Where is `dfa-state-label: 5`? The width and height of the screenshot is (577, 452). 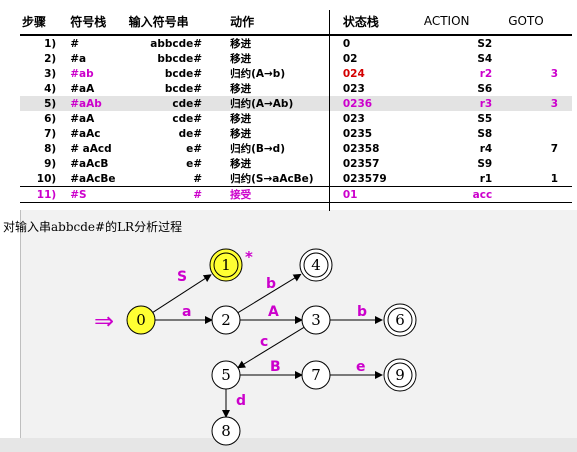
dfa-state-label: 5 is located at coordinates (226, 375).